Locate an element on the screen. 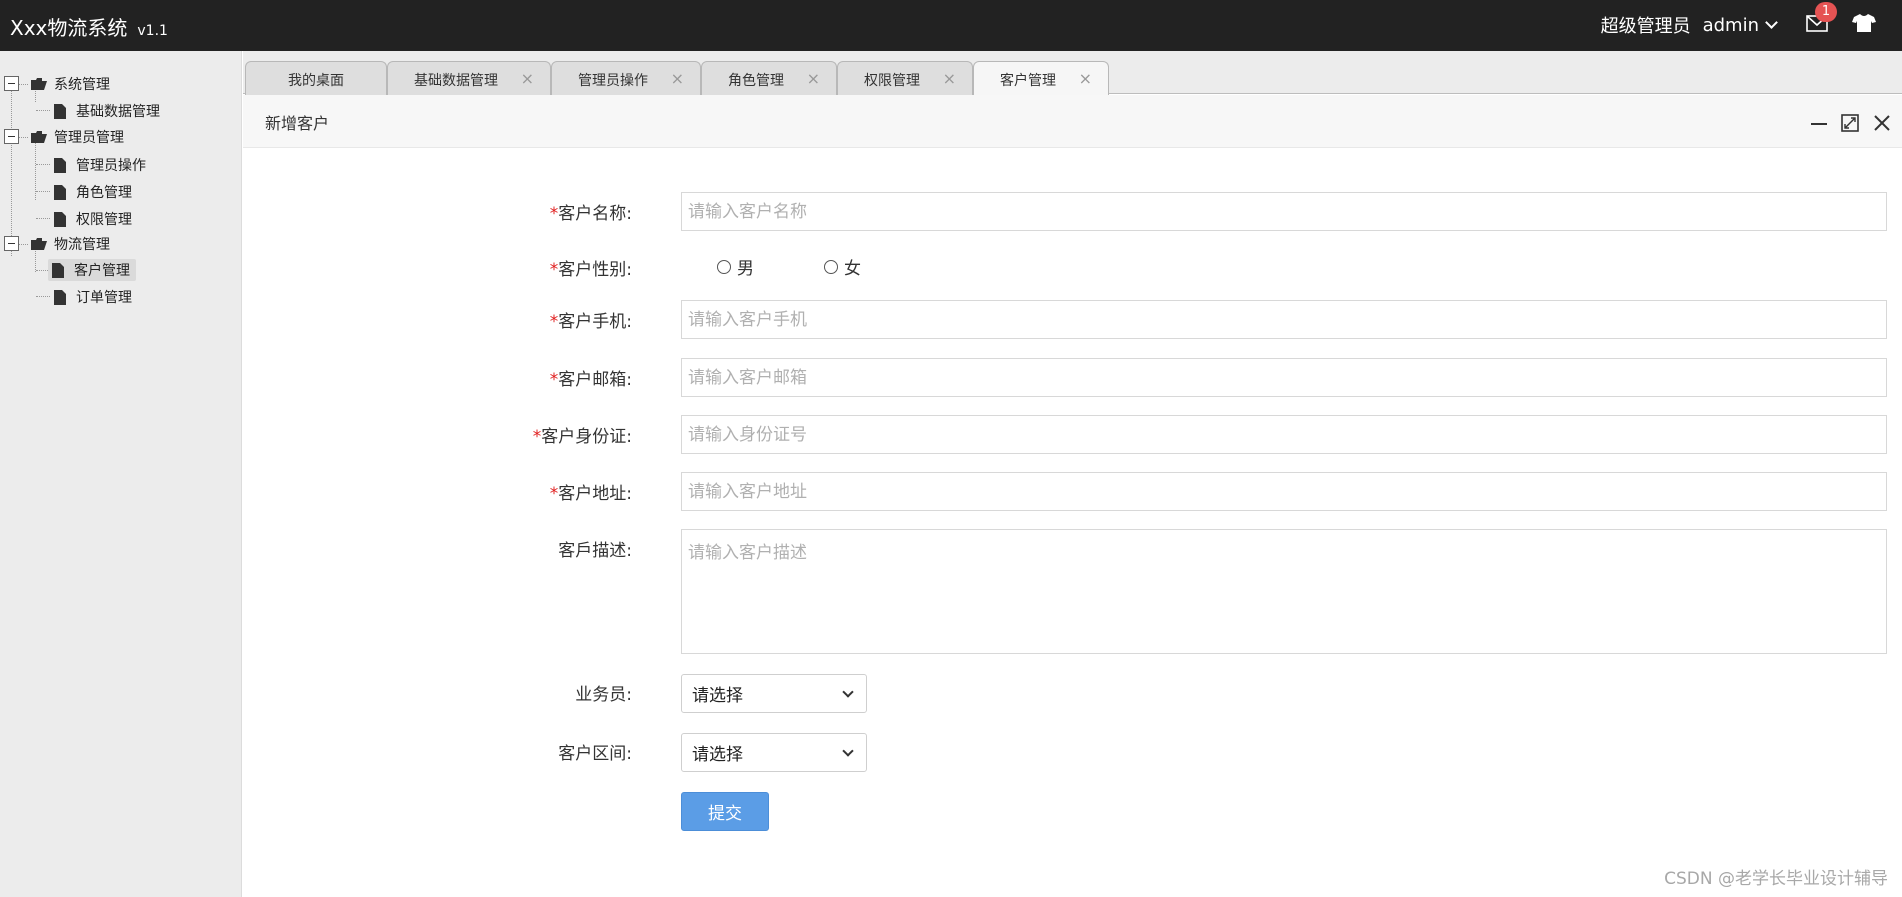 This screenshot has height=897, width=1902. label-text: 客户手机: is located at coordinates (595, 322).